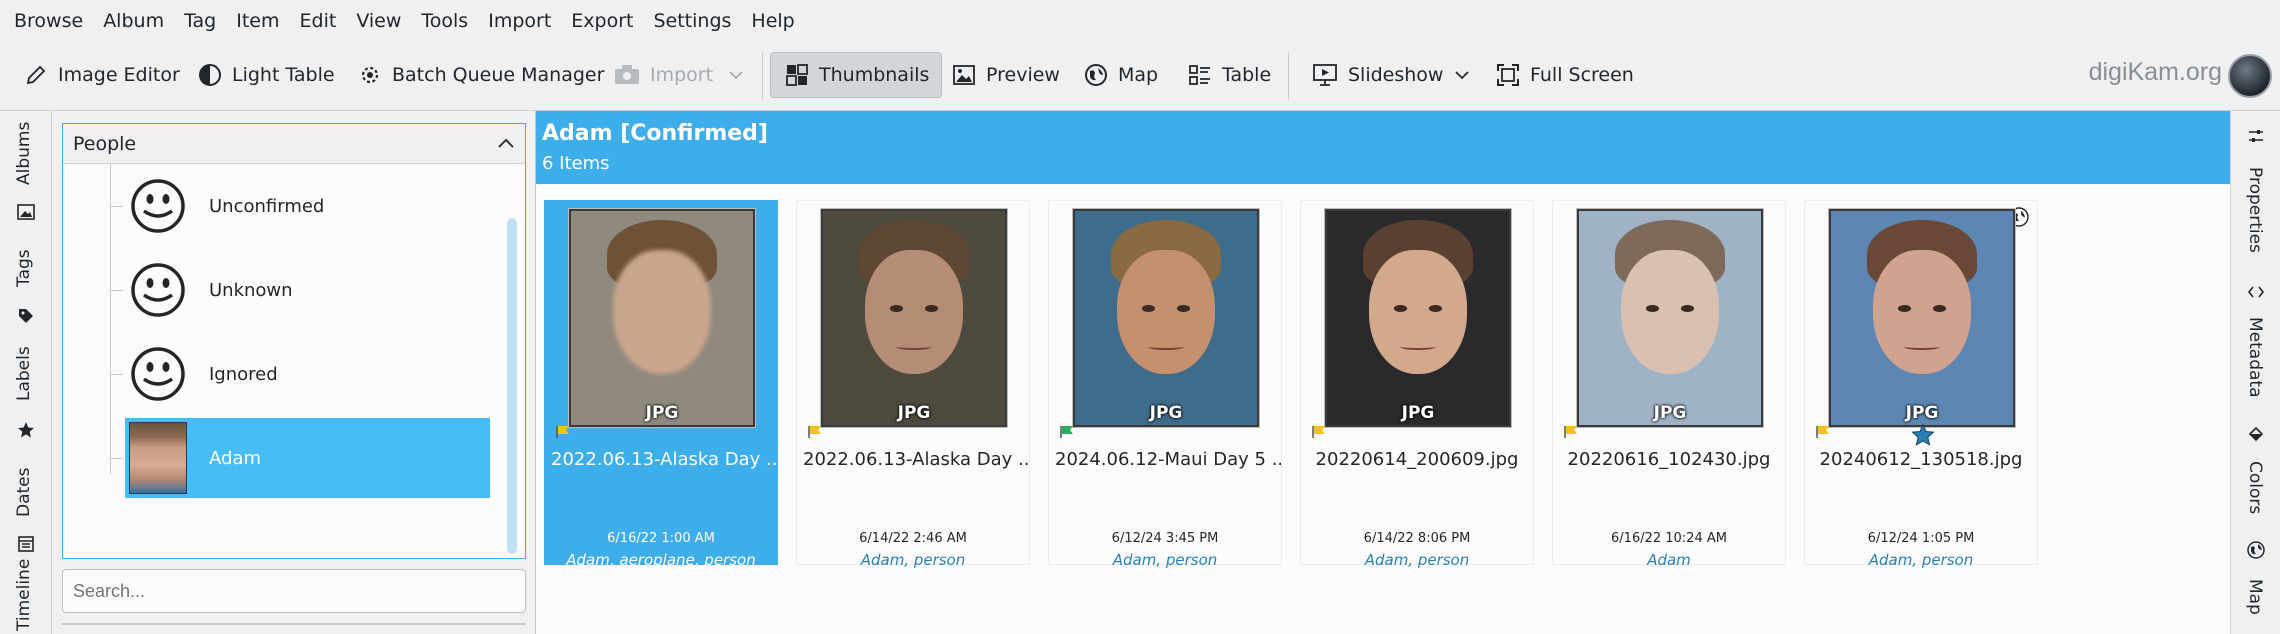  What do you see at coordinates (318, 21) in the screenshot?
I see `menu-edit: Edit` at bounding box center [318, 21].